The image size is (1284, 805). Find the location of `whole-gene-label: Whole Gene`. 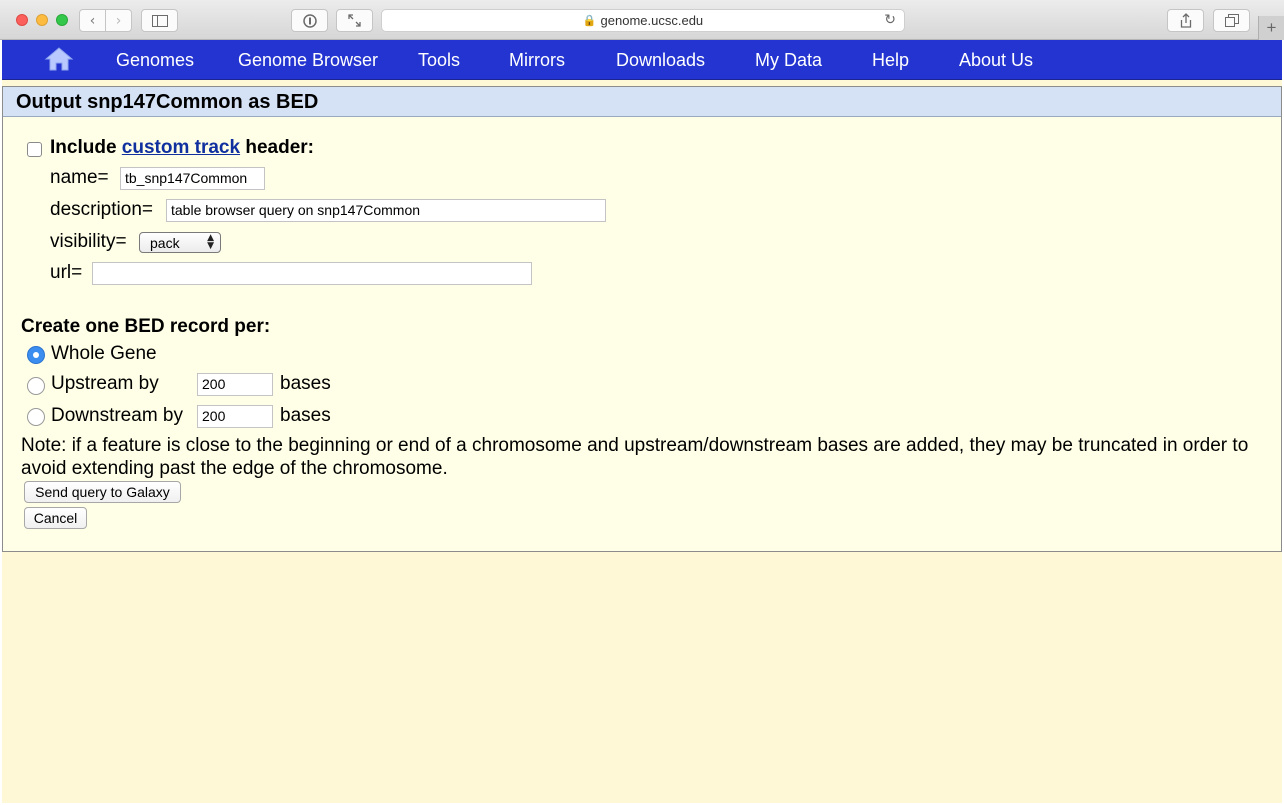

whole-gene-label: Whole Gene is located at coordinates (104, 353).